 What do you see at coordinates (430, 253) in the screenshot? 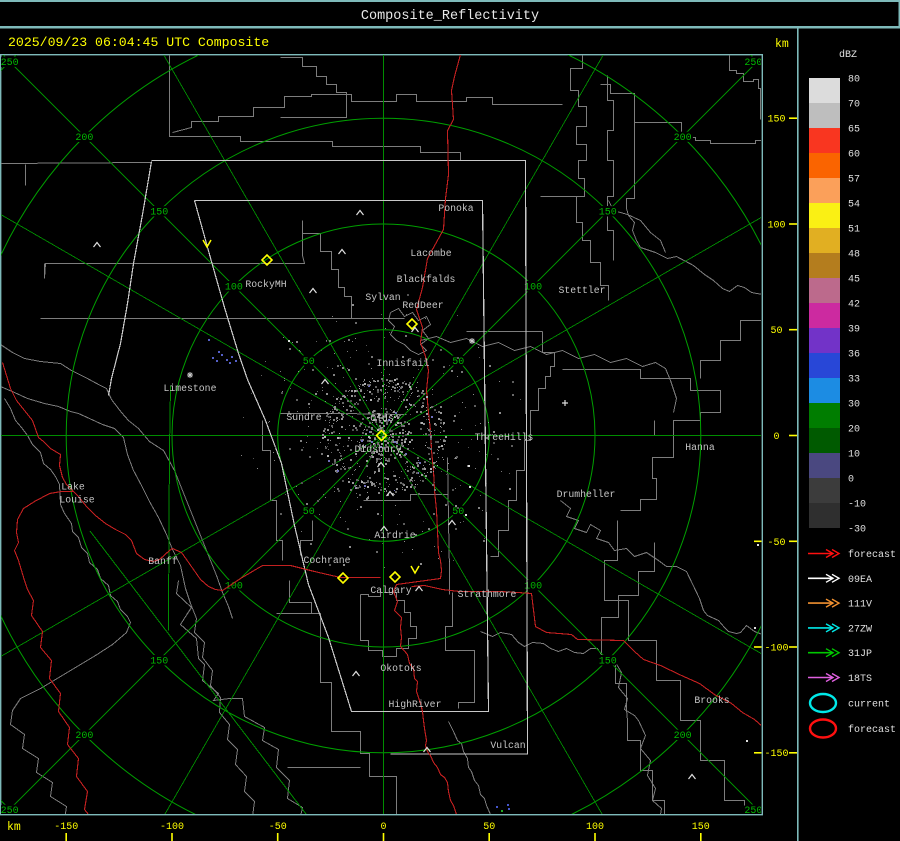
I see `svg-text: Lacombe` at bounding box center [430, 253].